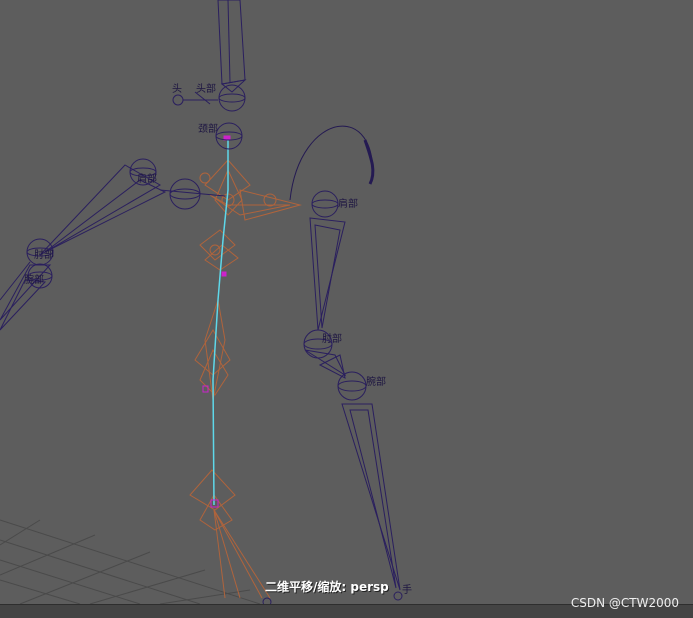 This screenshot has width=693, height=618. I want to click on spine-chain-geometry, so click(245, 379).